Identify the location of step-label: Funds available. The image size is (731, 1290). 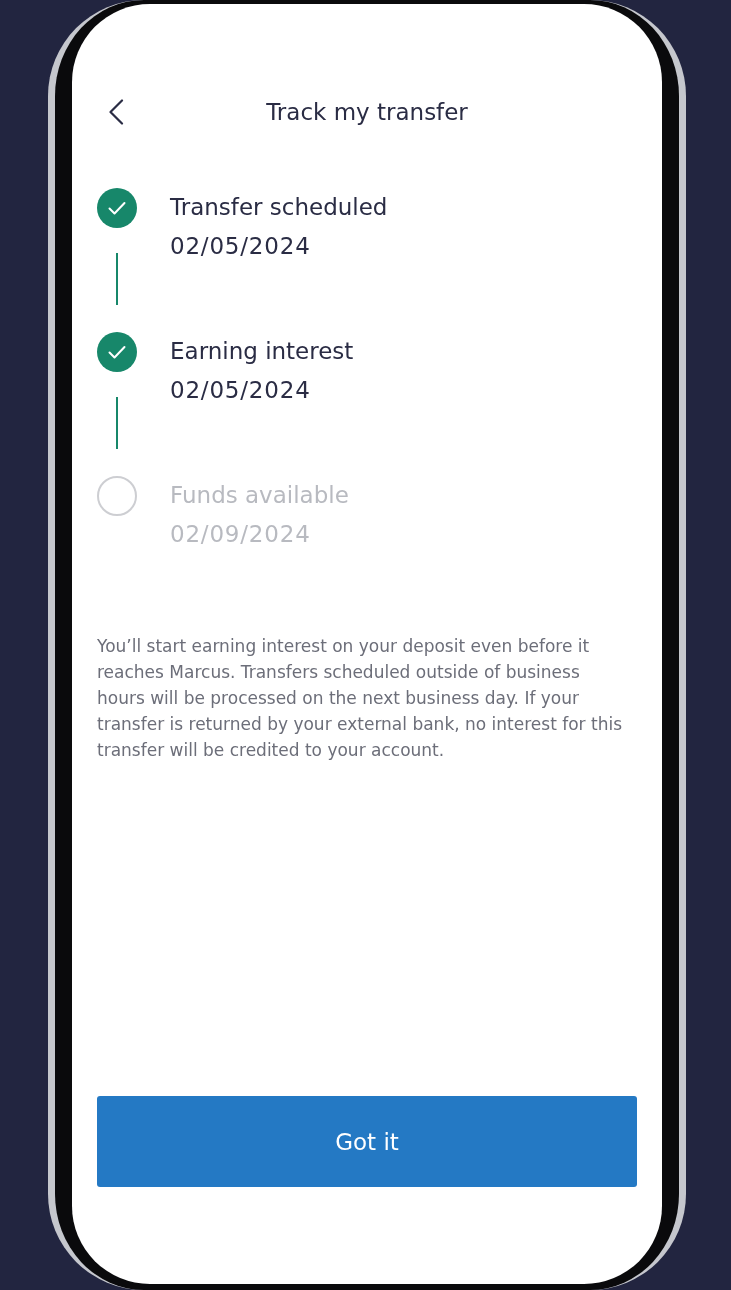
(259, 495).